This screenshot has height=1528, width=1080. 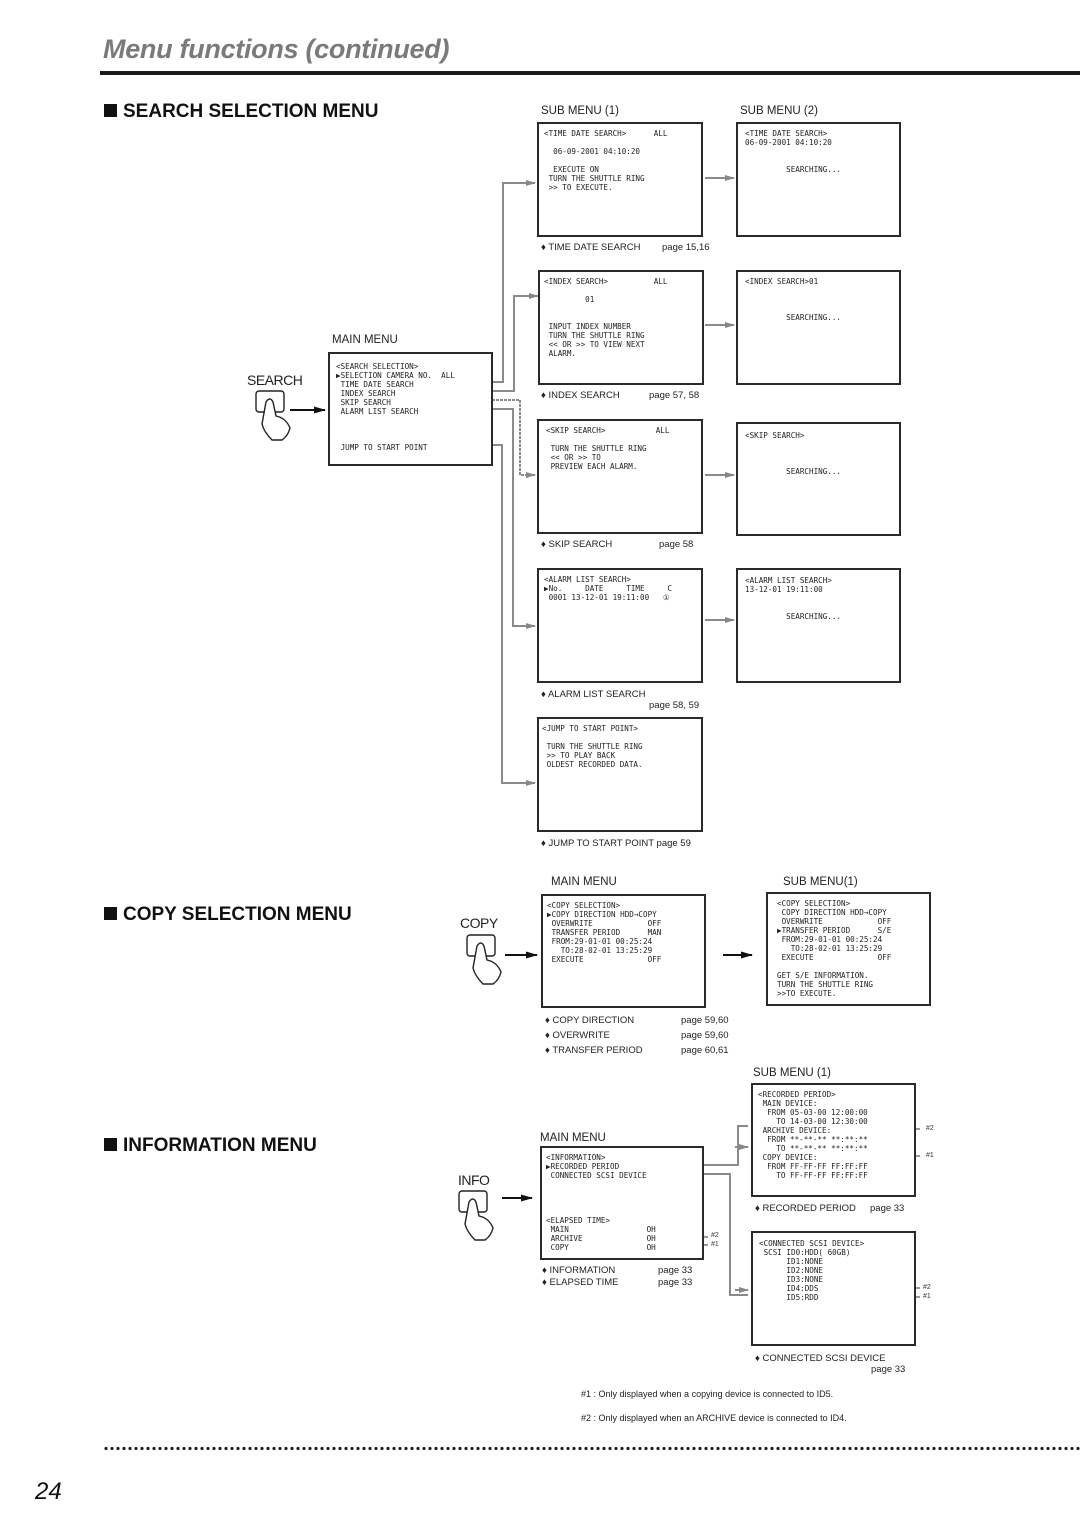 What do you see at coordinates (577, 544) in the screenshot?
I see `ref-label: ♦ SKIP SEARCH` at bounding box center [577, 544].